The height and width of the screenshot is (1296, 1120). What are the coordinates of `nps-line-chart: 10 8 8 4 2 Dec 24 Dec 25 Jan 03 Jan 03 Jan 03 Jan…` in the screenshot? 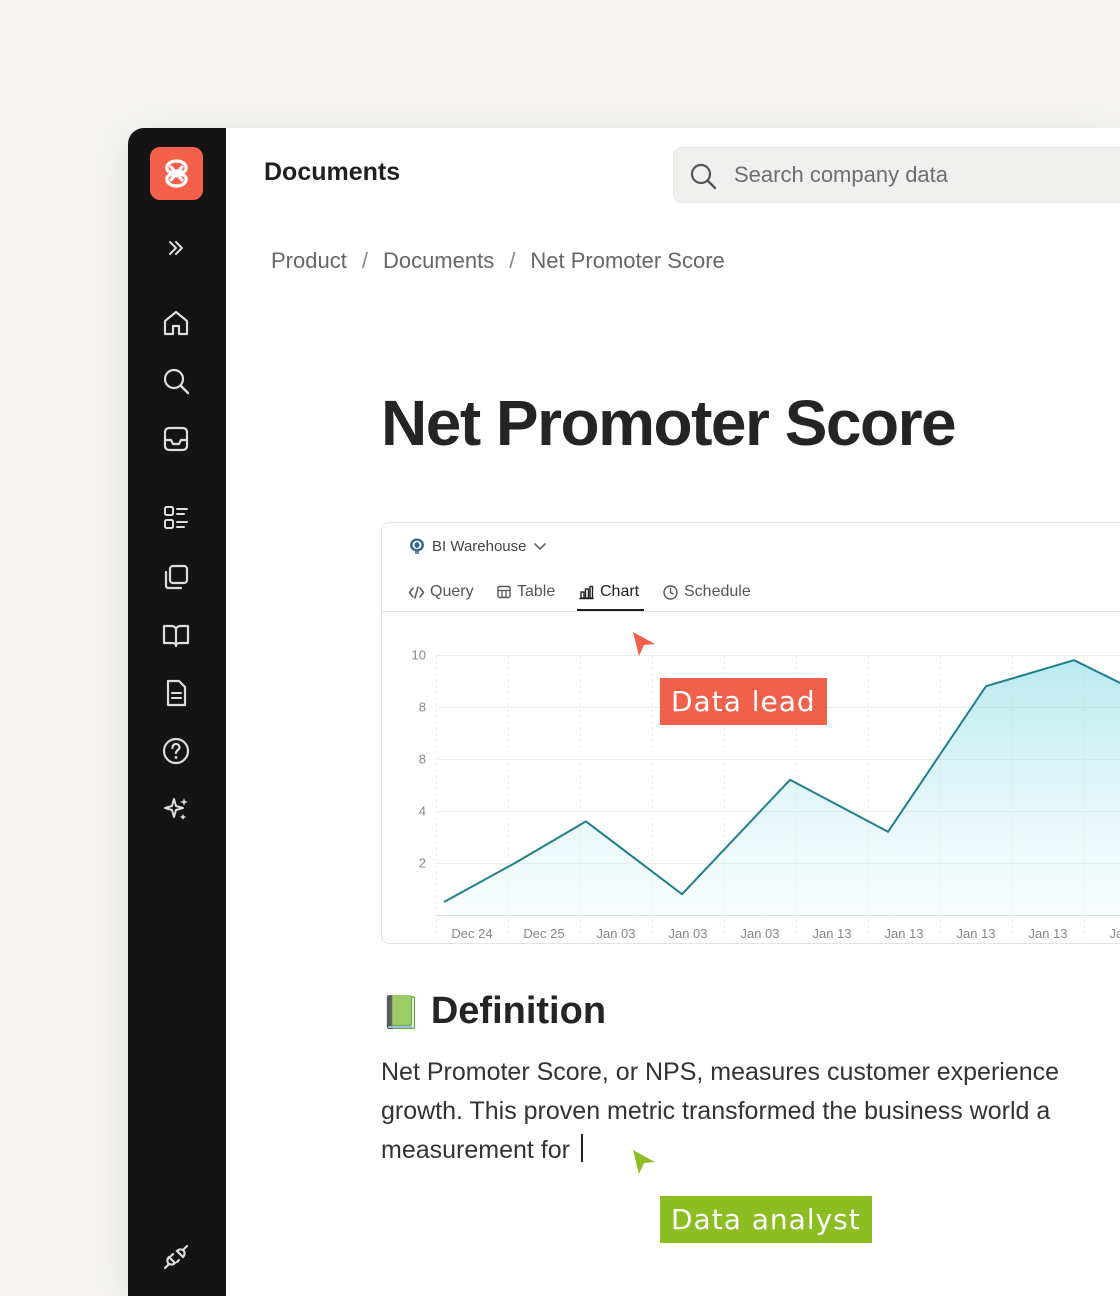 It's located at (766, 793).